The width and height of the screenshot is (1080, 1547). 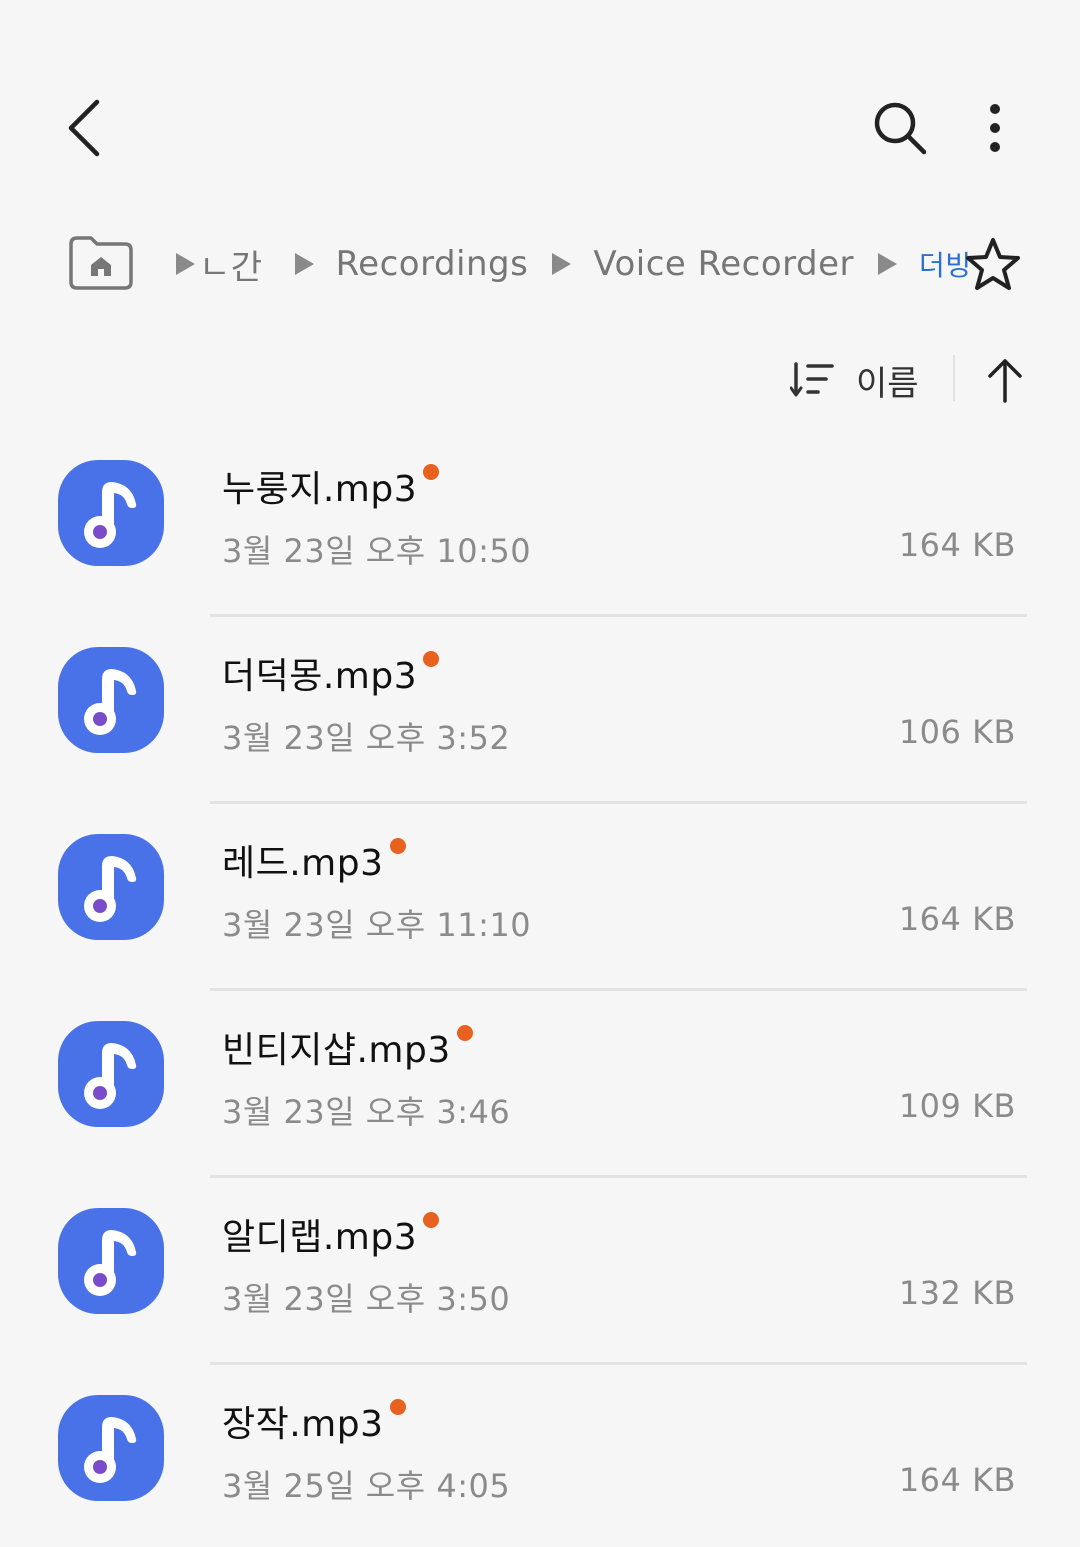 I want to click on breadcrumb-item-recordings: Recordings, so click(x=432, y=264).